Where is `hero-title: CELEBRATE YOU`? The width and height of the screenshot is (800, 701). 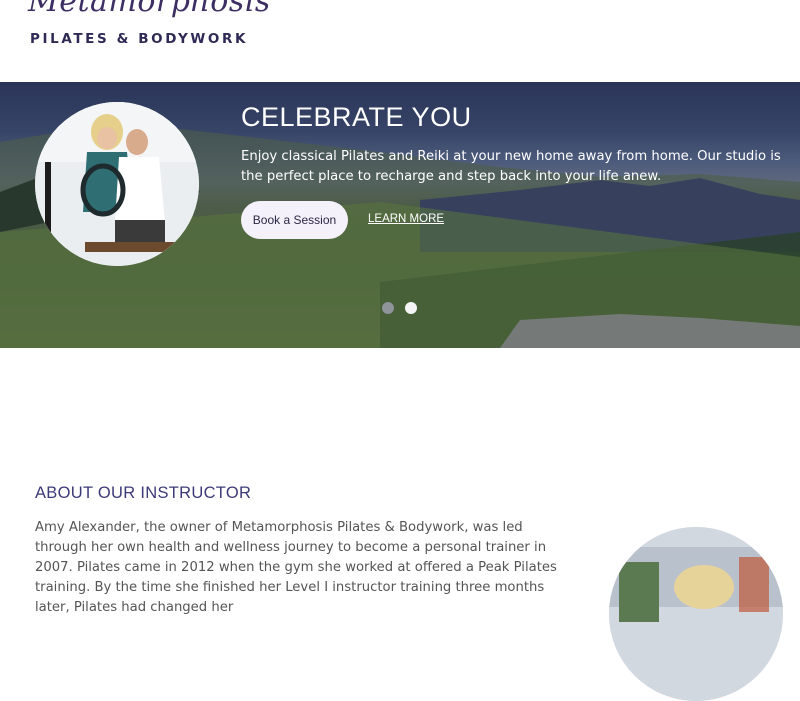 hero-title: CELEBRATE YOU is located at coordinates (356, 117).